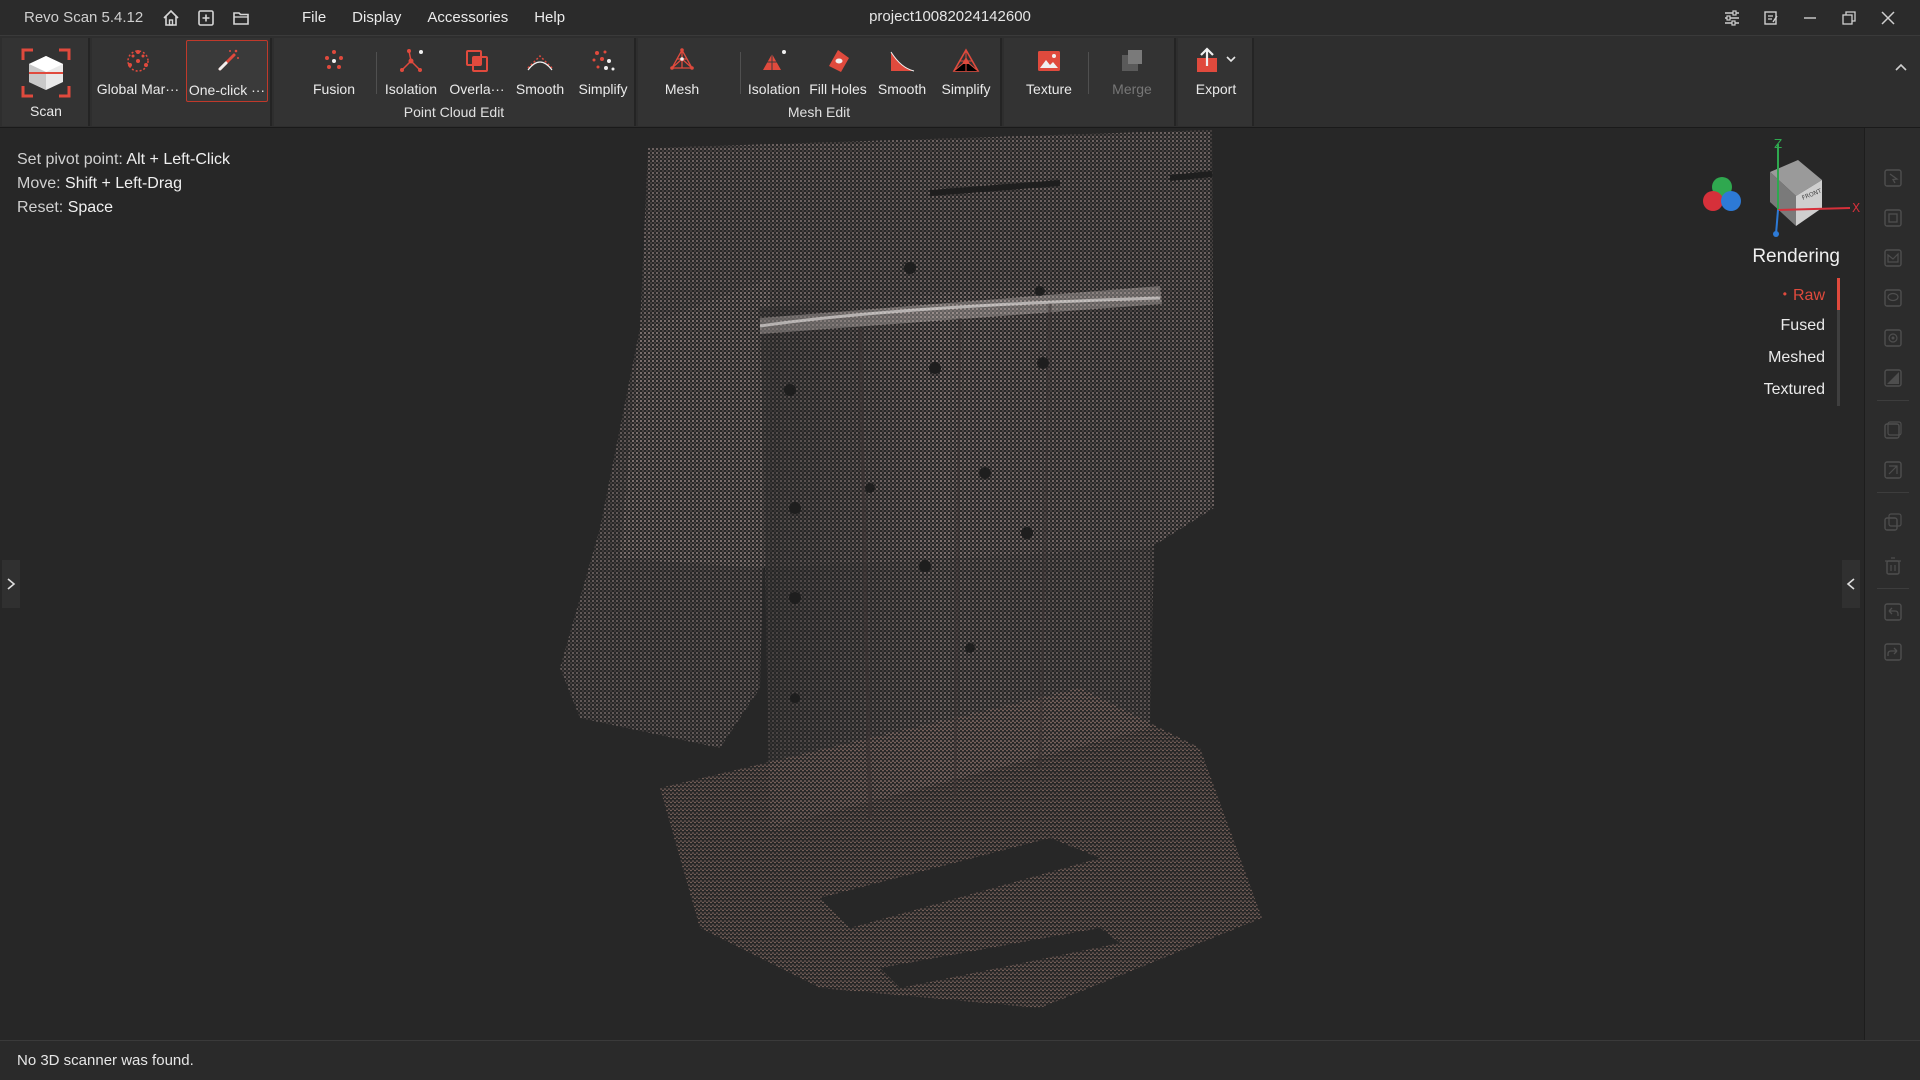 The width and height of the screenshot is (1920, 1080). I want to click on texture-button: Texture, so click(1049, 71).